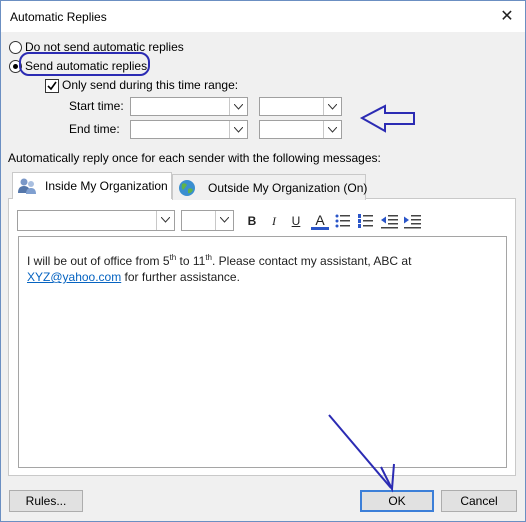 The width and height of the screenshot is (526, 522). I want to click on highlight-oval, so click(84, 64).